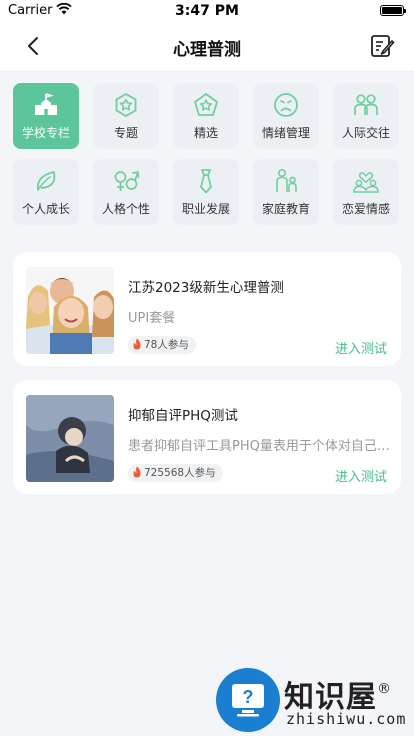 This screenshot has width=414, height=736. What do you see at coordinates (207, 50) in the screenshot?
I see `page-title: 心理普测` at bounding box center [207, 50].